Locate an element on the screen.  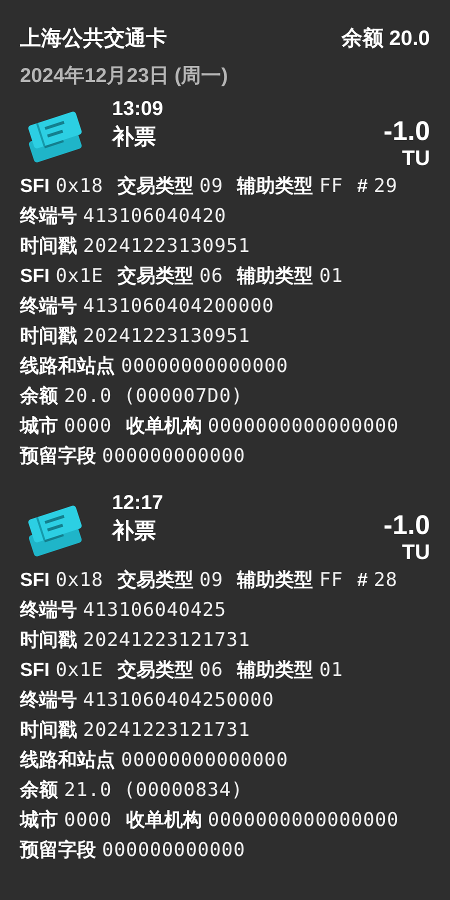
field-value: 413106040425 is located at coordinates (154, 610).